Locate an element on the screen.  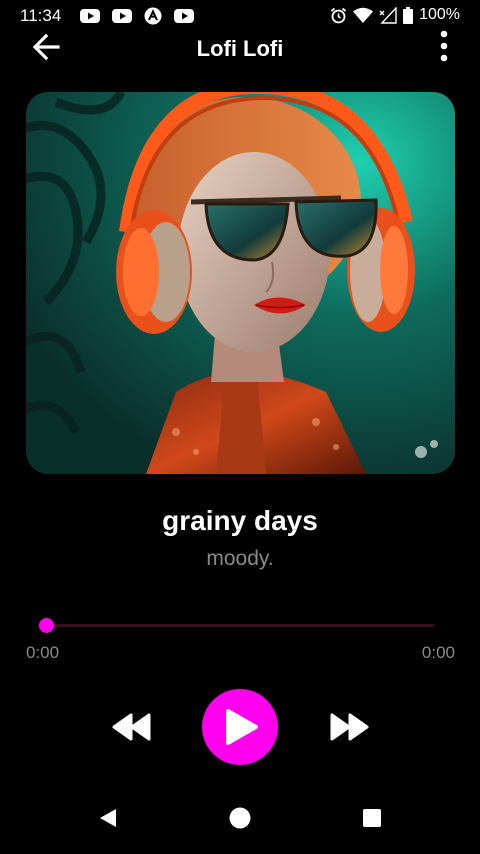
more-options-button is located at coordinates (444, 48).